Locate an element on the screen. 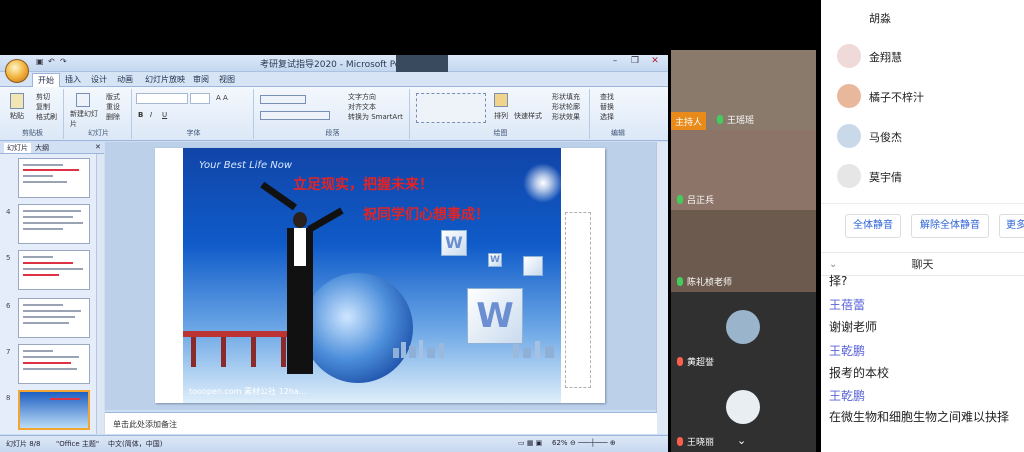 Image resolution: width=1024 pixels, height=452 pixels. tab-insert: 插入 is located at coordinates (73, 80).